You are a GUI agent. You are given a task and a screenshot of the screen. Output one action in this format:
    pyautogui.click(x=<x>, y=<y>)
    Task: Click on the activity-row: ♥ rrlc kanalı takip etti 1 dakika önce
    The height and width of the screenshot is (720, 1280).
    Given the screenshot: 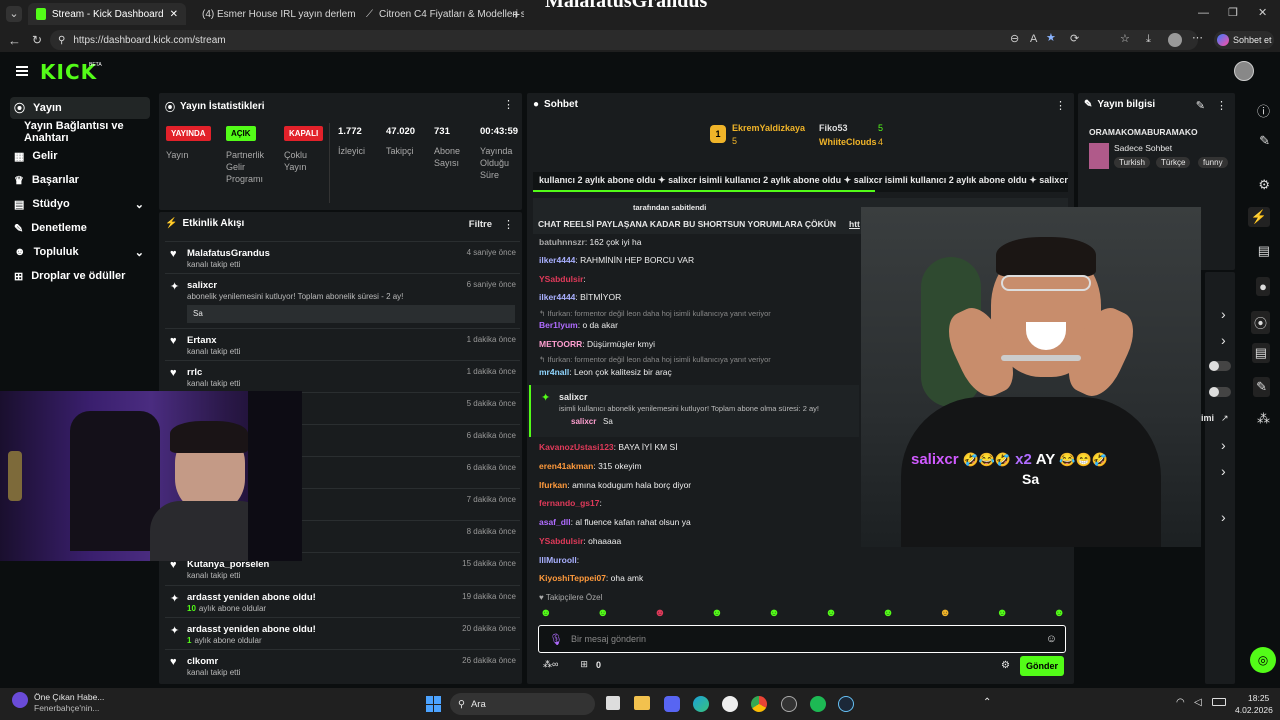 What is the action you would take?
    pyautogui.click(x=342, y=376)
    